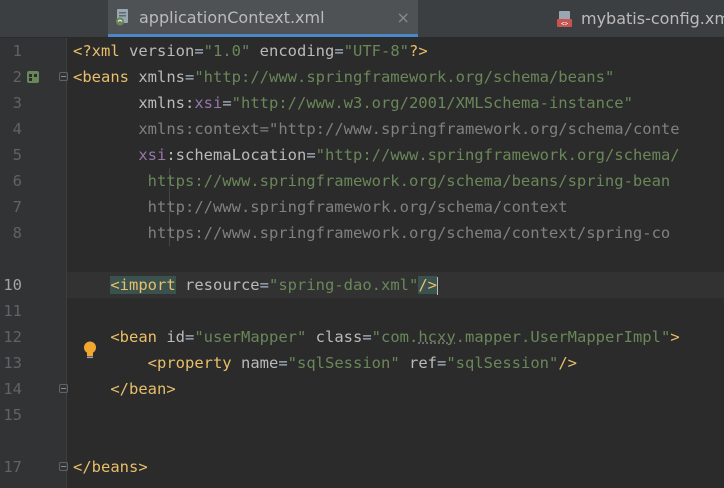  Describe the element at coordinates (12, 389) in the screenshot. I see `line-number: 14` at that location.